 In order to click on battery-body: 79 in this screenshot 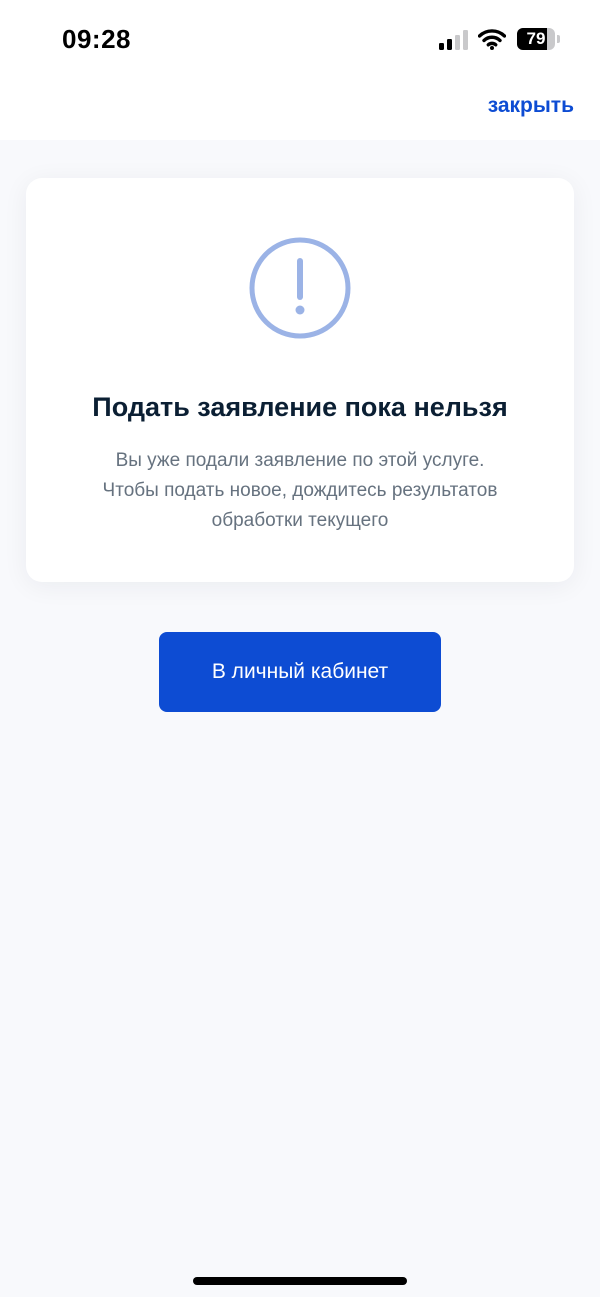, I will do `click(536, 39)`.